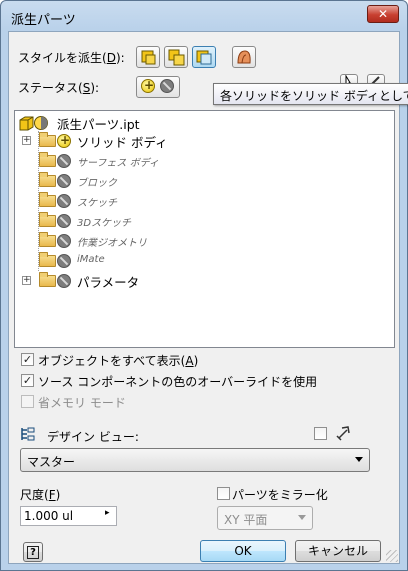 The height and width of the screenshot is (571, 408). Describe the element at coordinates (58, 495) in the screenshot. I see `scale-label-end: )` at that location.